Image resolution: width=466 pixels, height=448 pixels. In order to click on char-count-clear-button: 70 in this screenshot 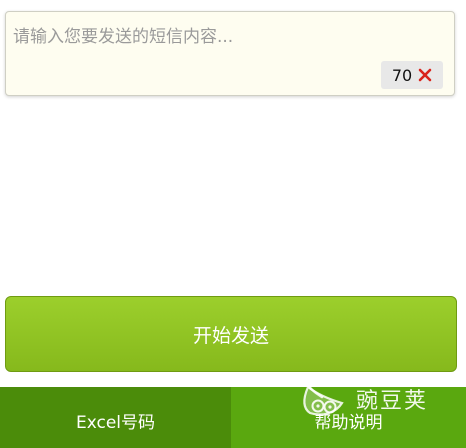, I will do `click(412, 75)`.